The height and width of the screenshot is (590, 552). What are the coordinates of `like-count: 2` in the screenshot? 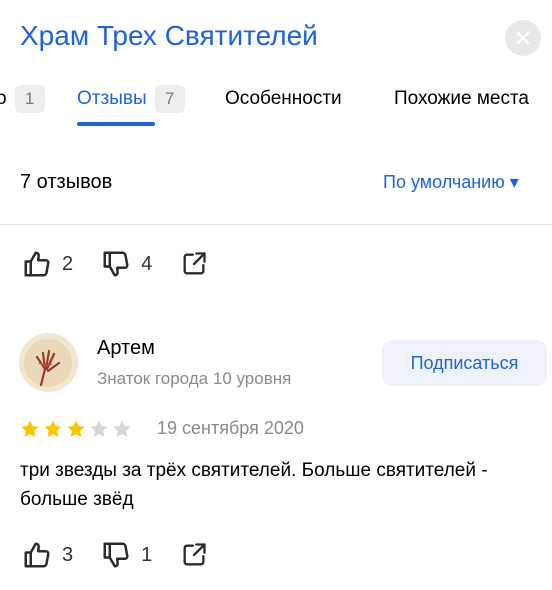 It's located at (68, 263).